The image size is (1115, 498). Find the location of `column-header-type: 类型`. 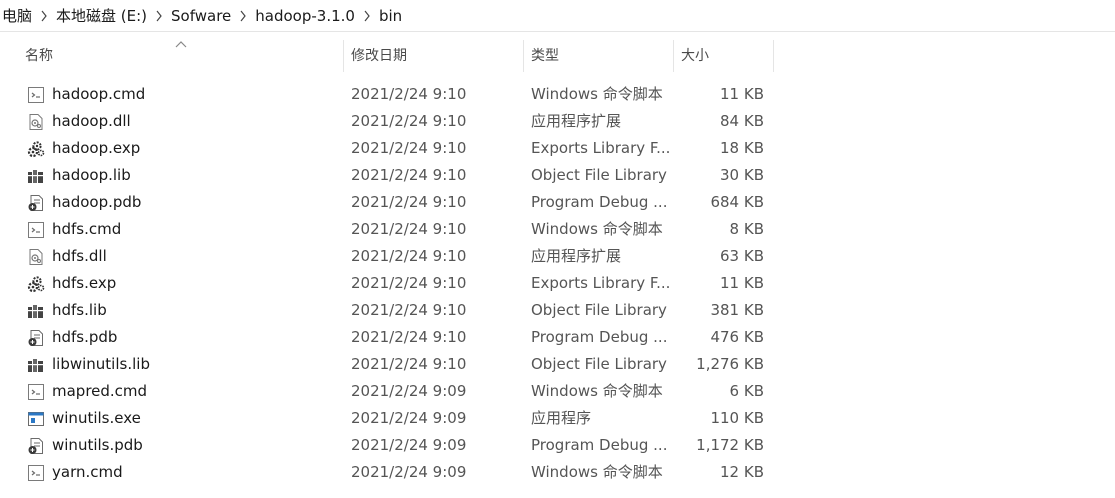

column-header-type: 类型 is located at coordinates (598, 56).